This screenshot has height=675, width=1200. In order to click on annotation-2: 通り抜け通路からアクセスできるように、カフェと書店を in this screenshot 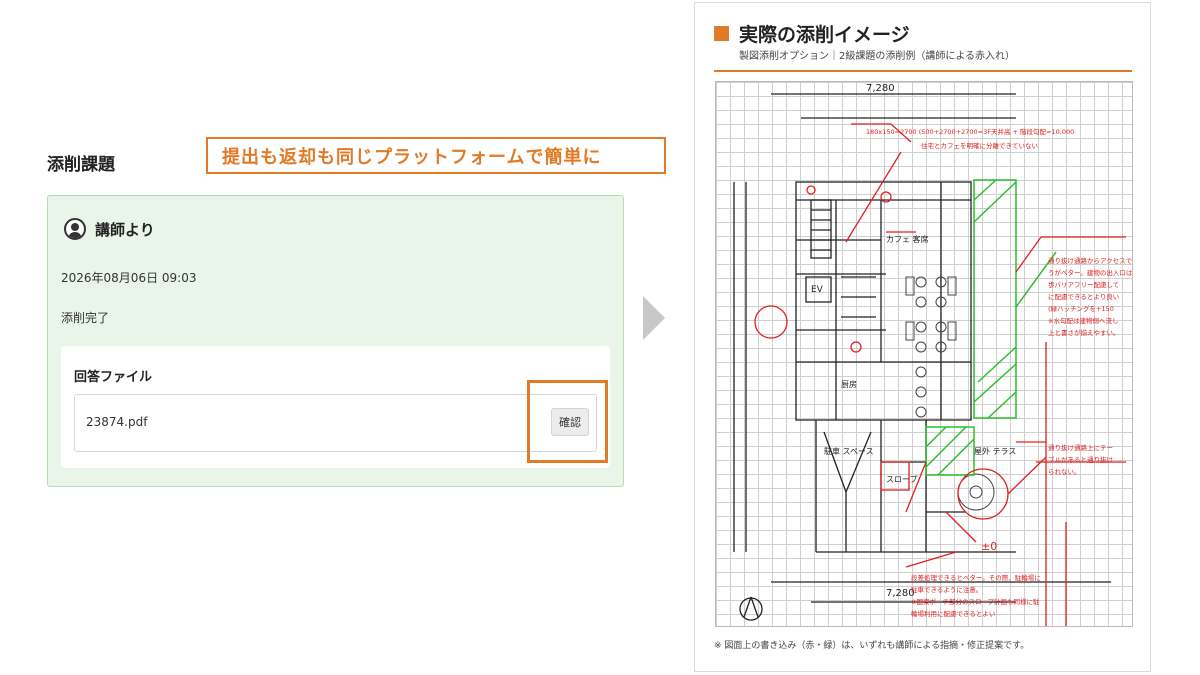, I will do `click(1090, 260)`.